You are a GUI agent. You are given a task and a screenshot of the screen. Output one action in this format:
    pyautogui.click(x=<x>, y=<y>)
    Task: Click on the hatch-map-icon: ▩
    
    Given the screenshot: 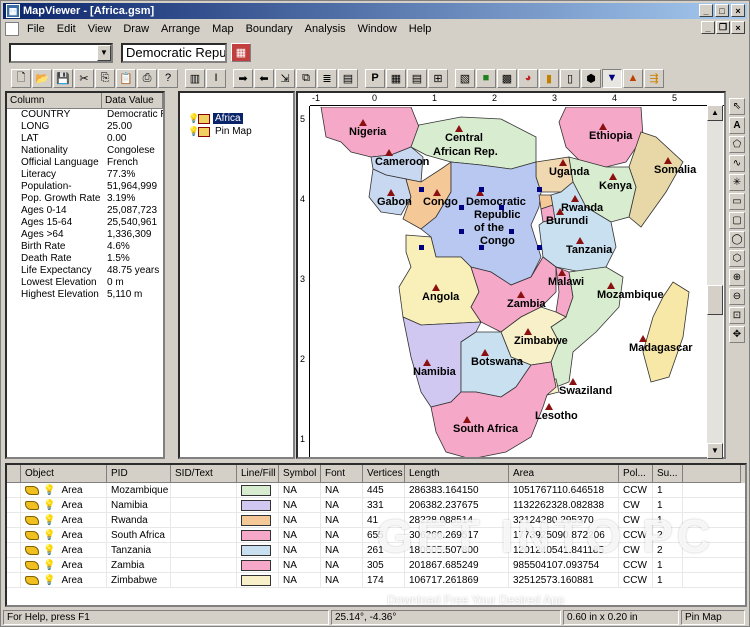 What is the action you would take?
    pyautogui.click(x=507, y=78)
    